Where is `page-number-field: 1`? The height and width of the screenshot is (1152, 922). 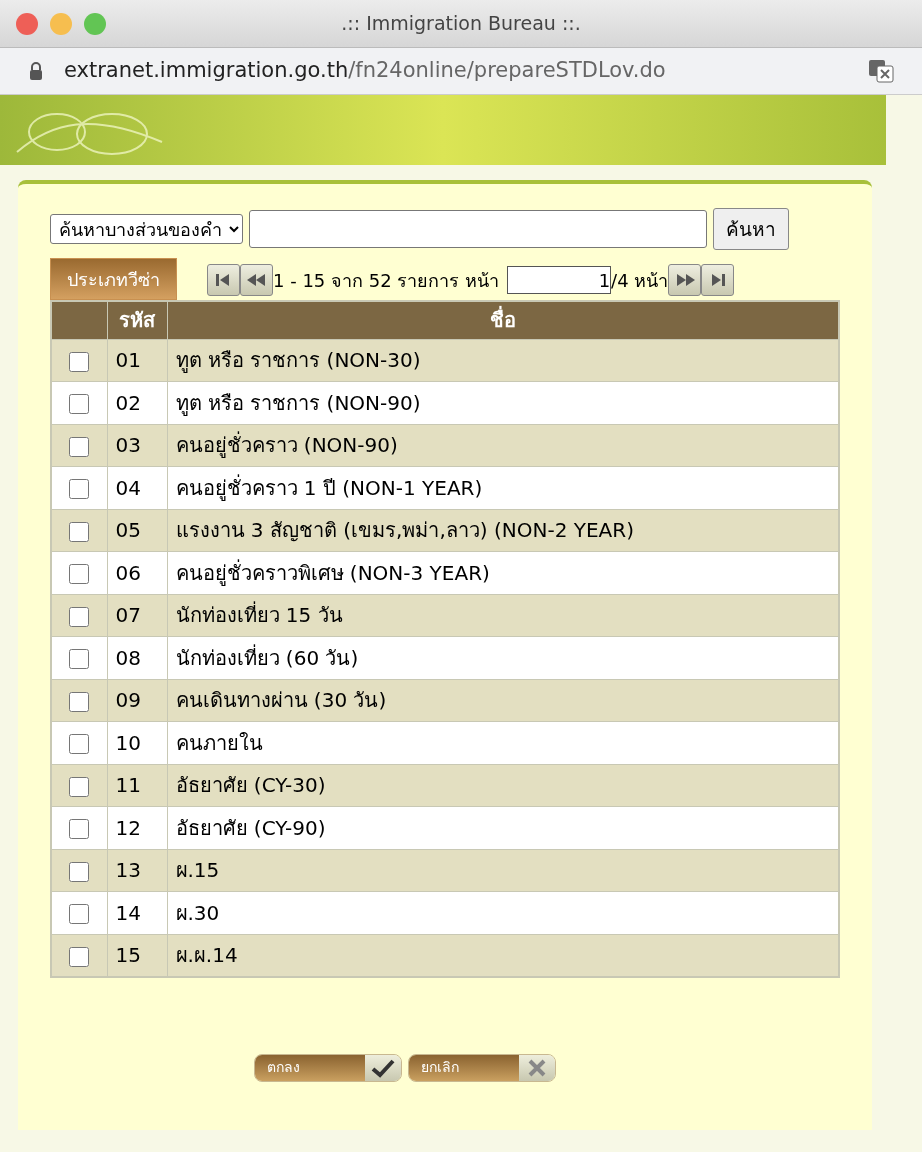
page-number-field: 1 is located at coordinates (559, 280).